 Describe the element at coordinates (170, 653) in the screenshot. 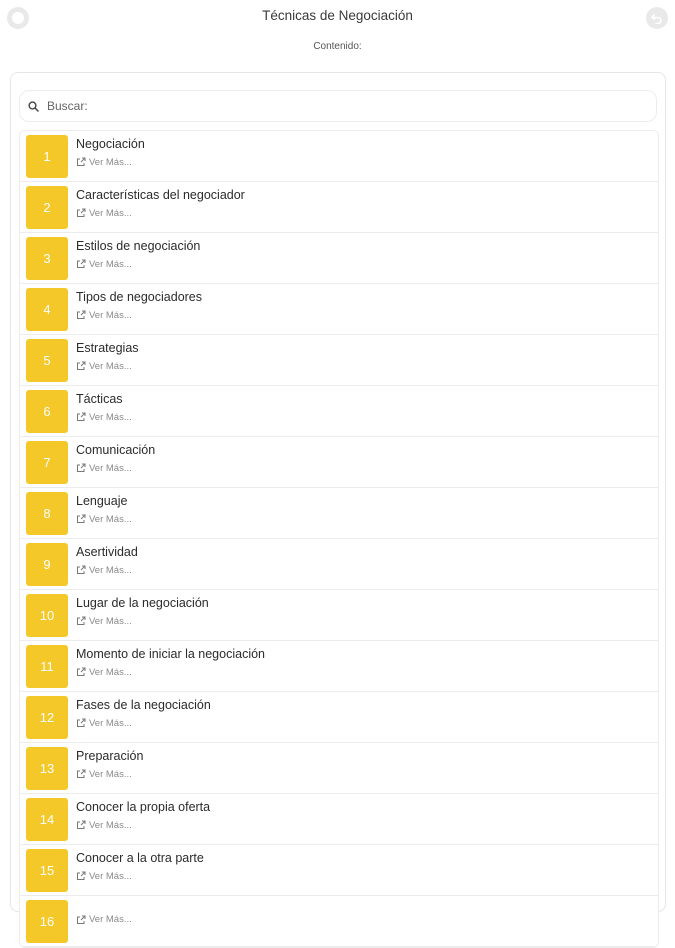

I see `item-title: Momento de iniciar la negociación` at that location.